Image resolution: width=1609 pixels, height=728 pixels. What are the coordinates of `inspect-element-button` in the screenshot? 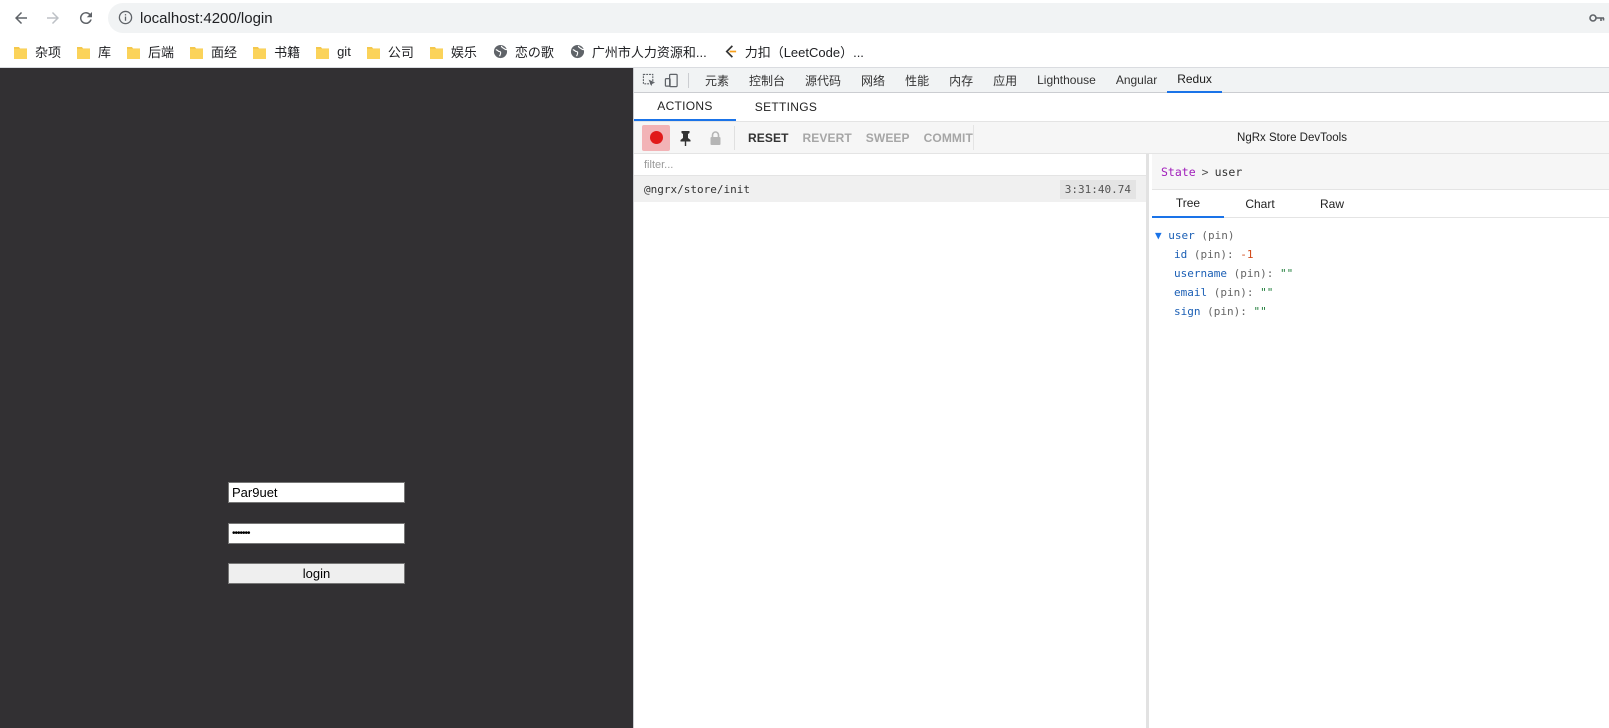 It's located at (649, 80).